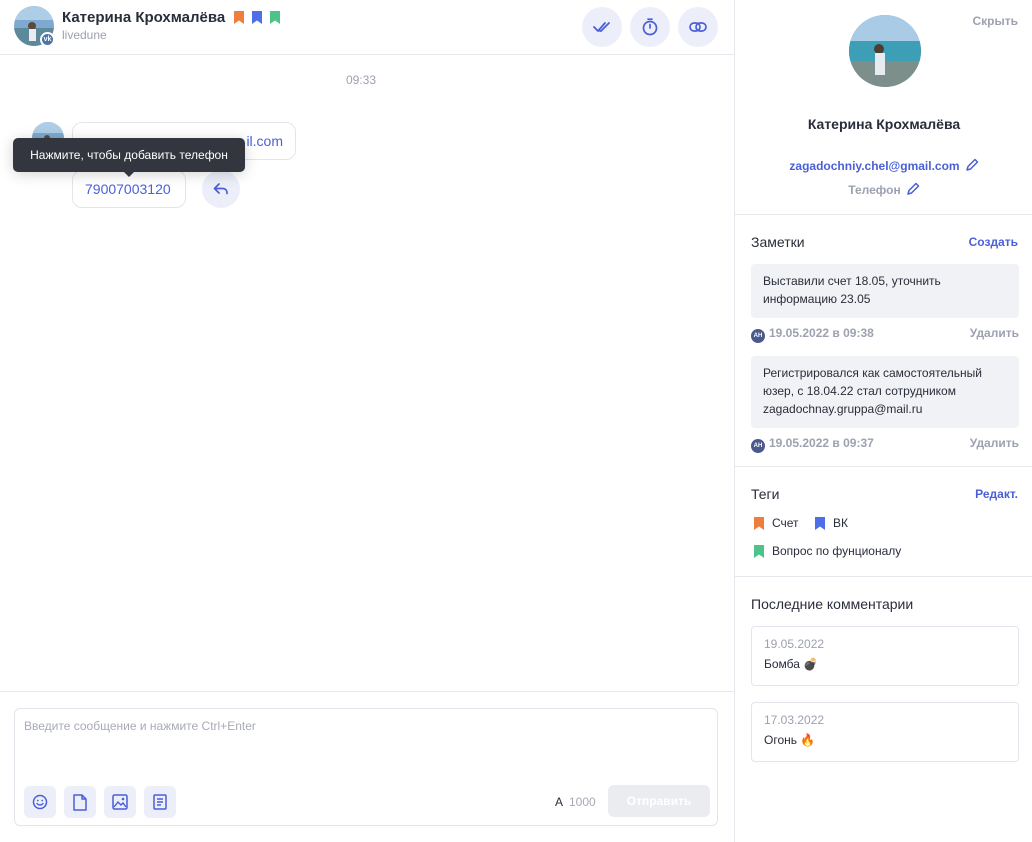 The height and width of the screenshot is (842, 1032). Describe the element at coordinates (885, 656) in the screenshot. I see `comment-card: 19.05.2022 Бомба 💣` at that location.